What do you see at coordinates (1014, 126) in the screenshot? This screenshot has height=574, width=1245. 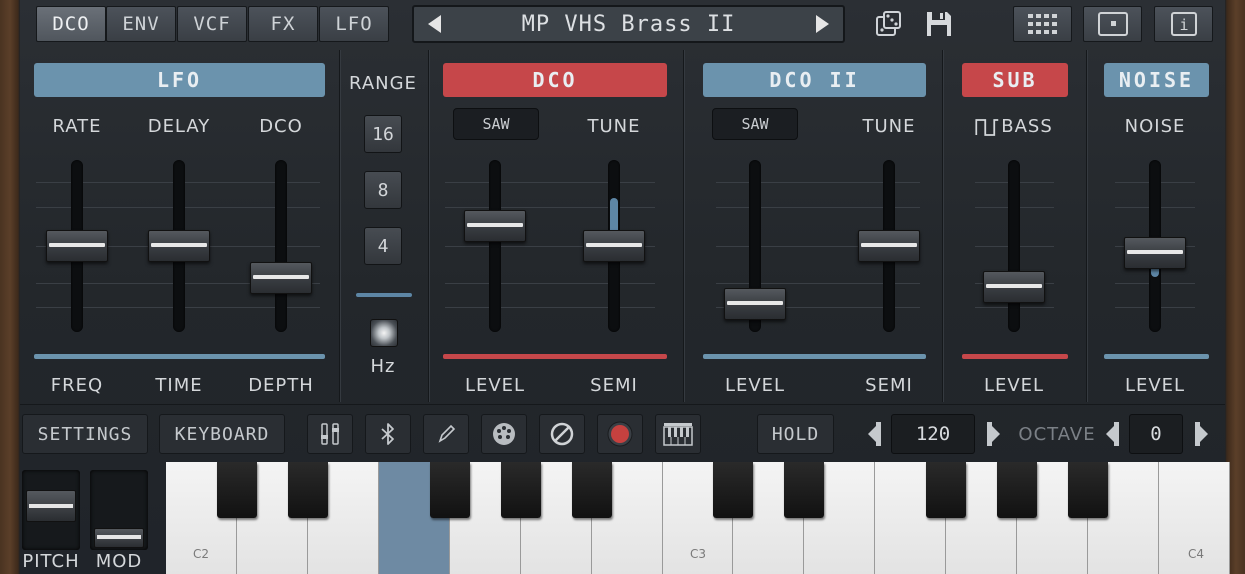 I see `sub-bass-label: BASS` at bounding box center [1014, 126].